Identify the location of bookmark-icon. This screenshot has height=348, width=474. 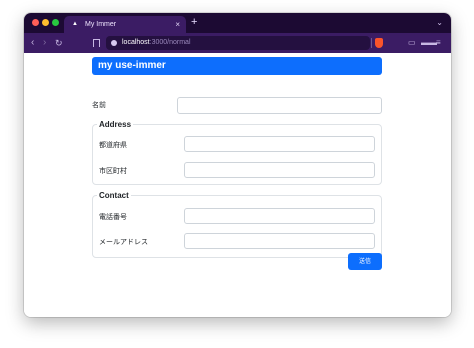
(96, 43).